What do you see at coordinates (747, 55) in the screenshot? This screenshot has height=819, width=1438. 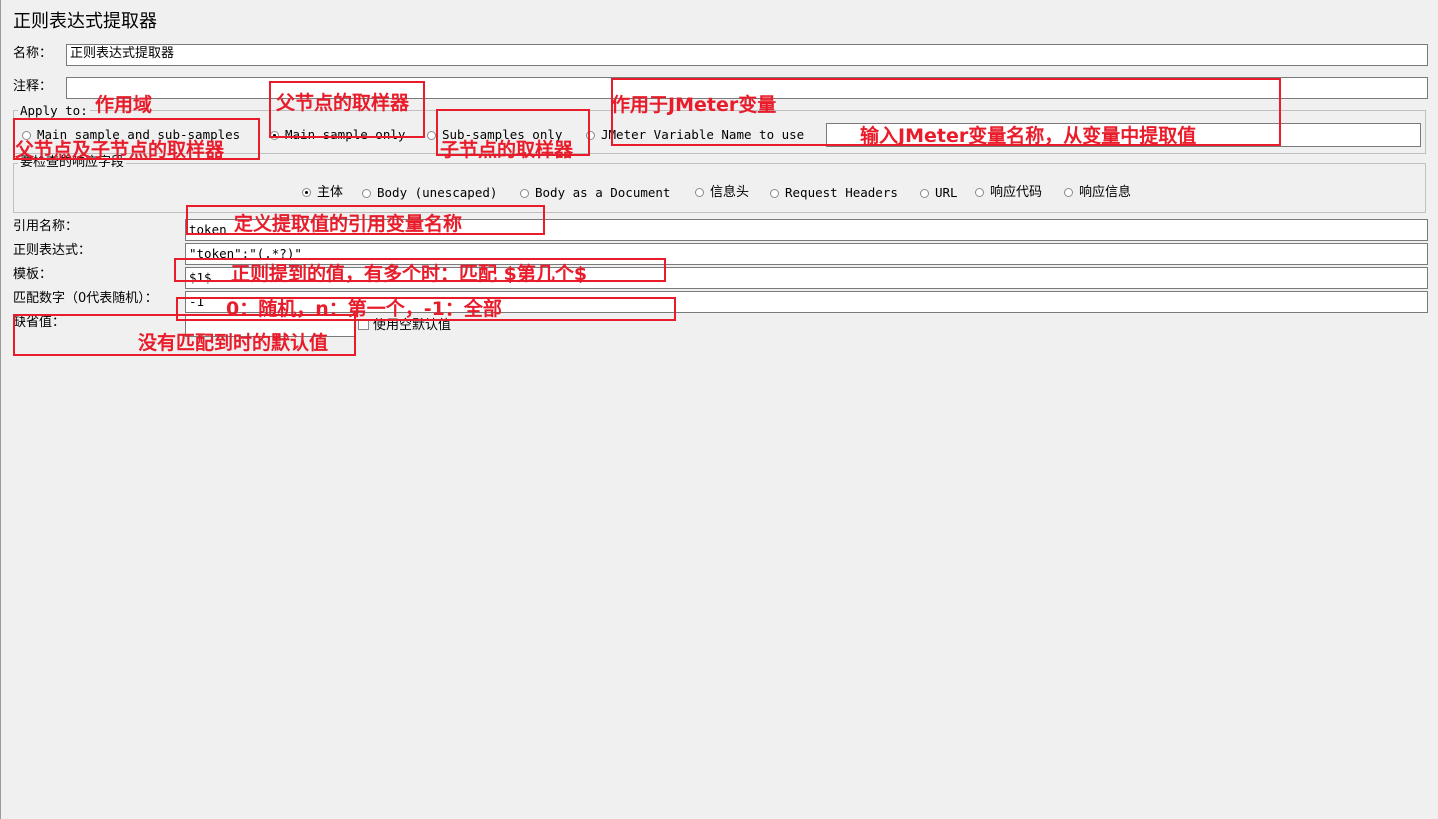 I see `name-input: 正则表达式提取器` at bounding box center [747, 55].